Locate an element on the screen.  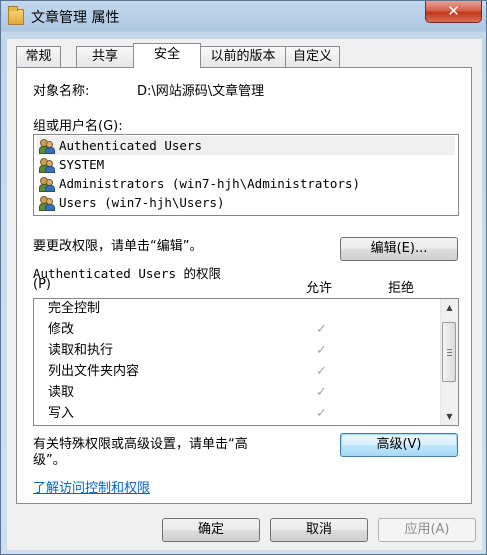
groups-label: 组或用户名(G): is located at coordinates (78, 126).